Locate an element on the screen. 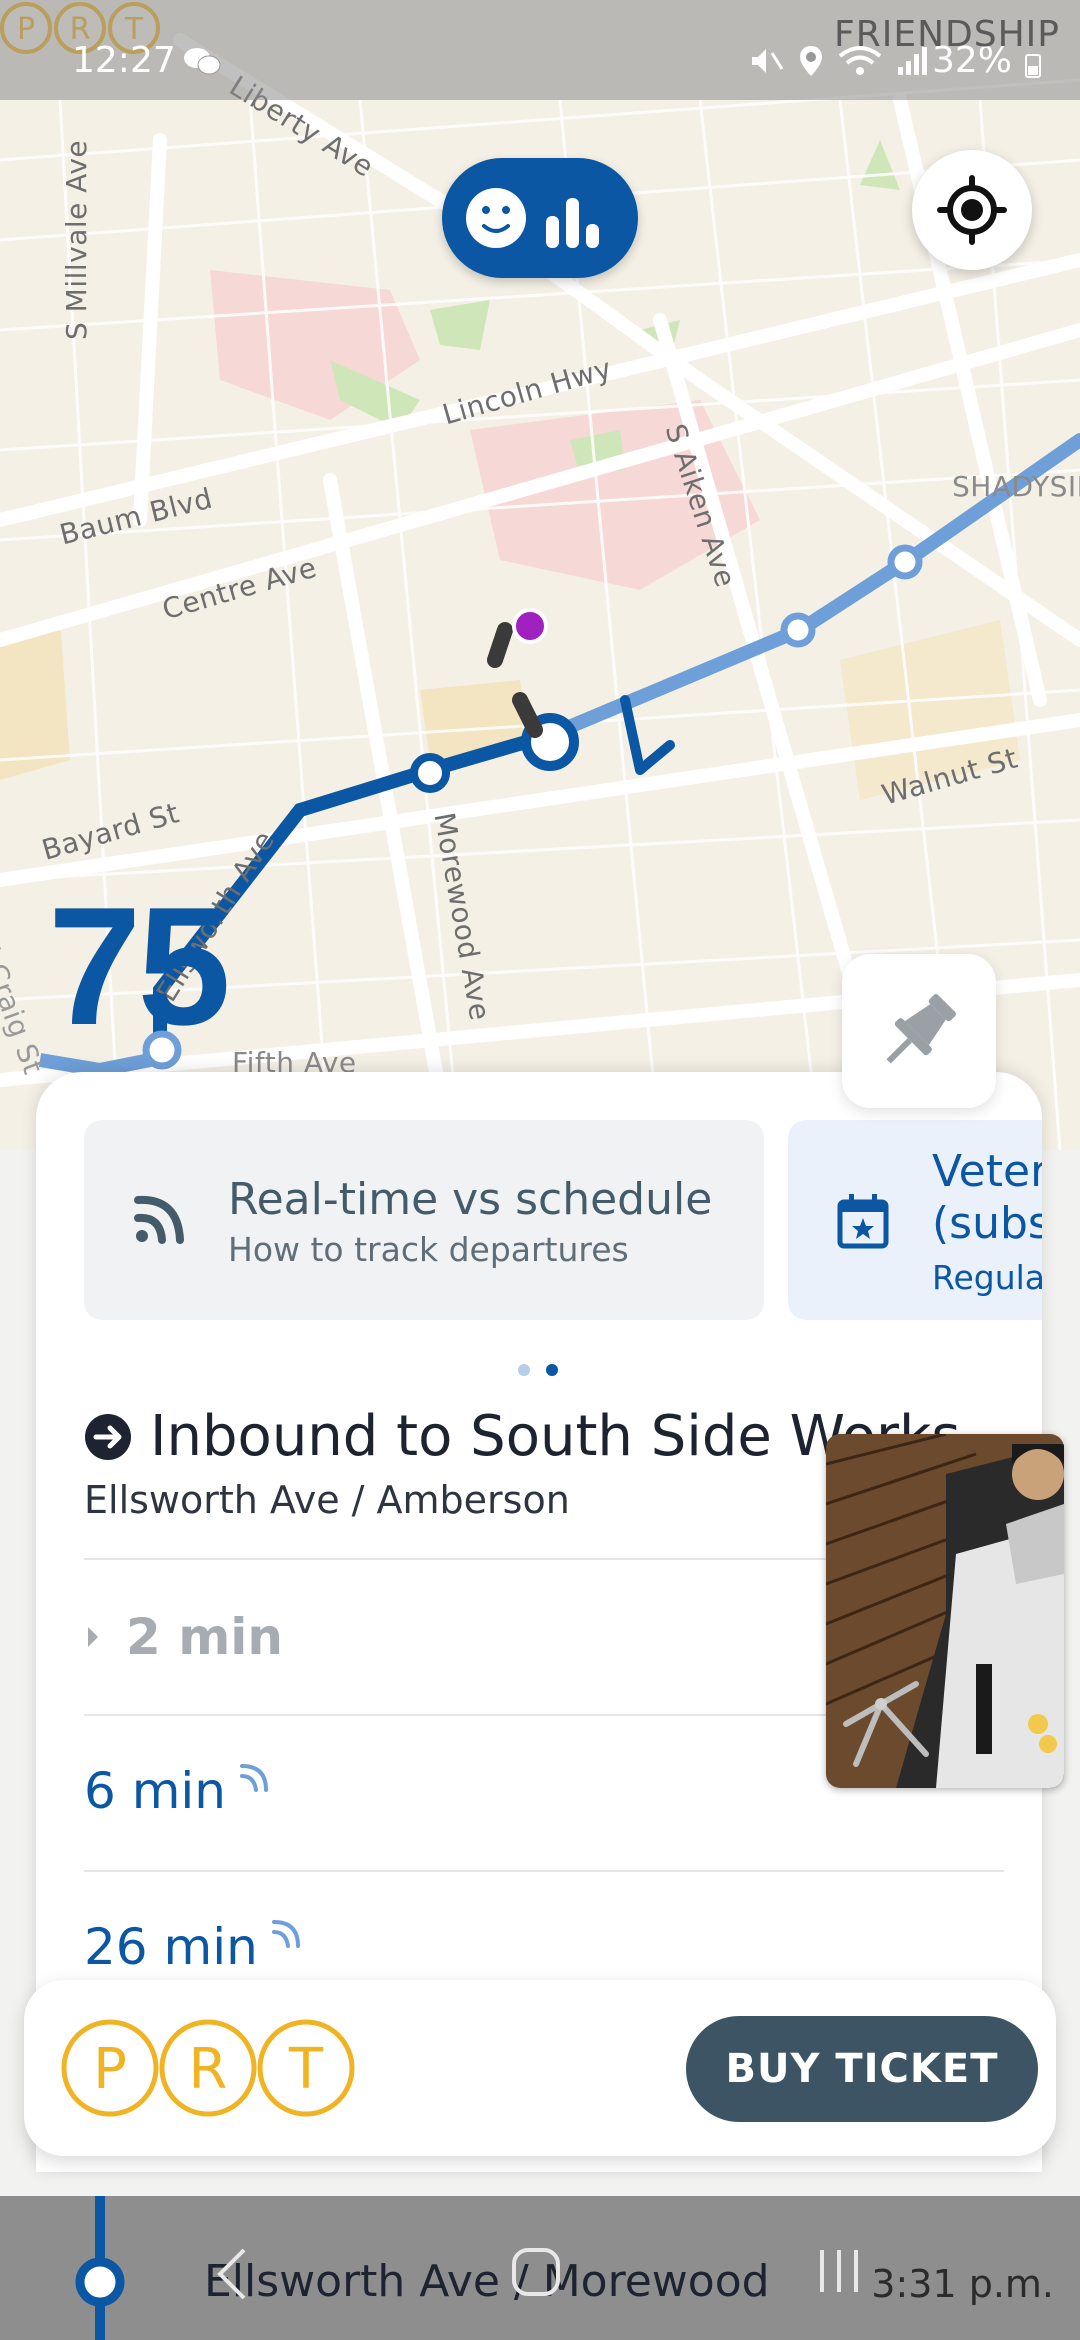 This screenshot has height=2340, width=1080. mute-icon is located at coordinates (768, 61).